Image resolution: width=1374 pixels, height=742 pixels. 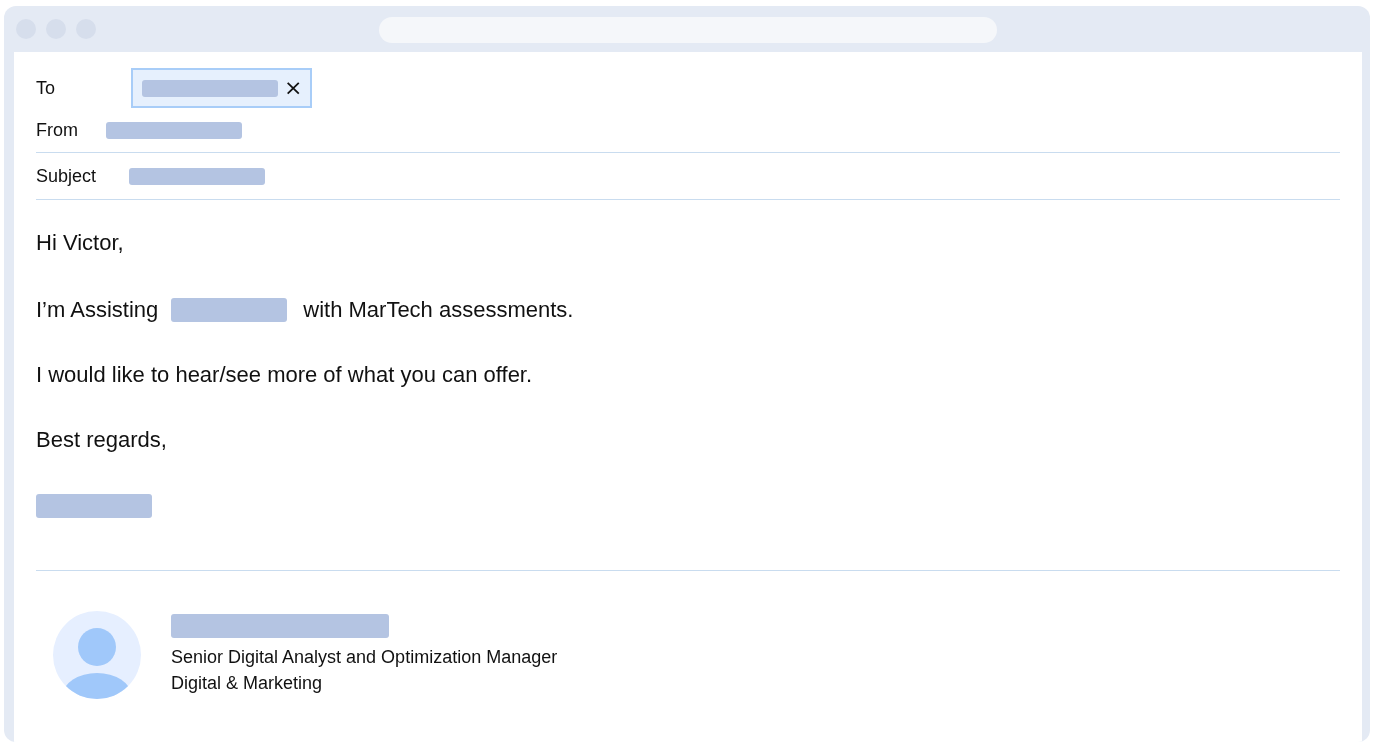 I want to click on recipient-chip: ×, so click(x=222, y=88).